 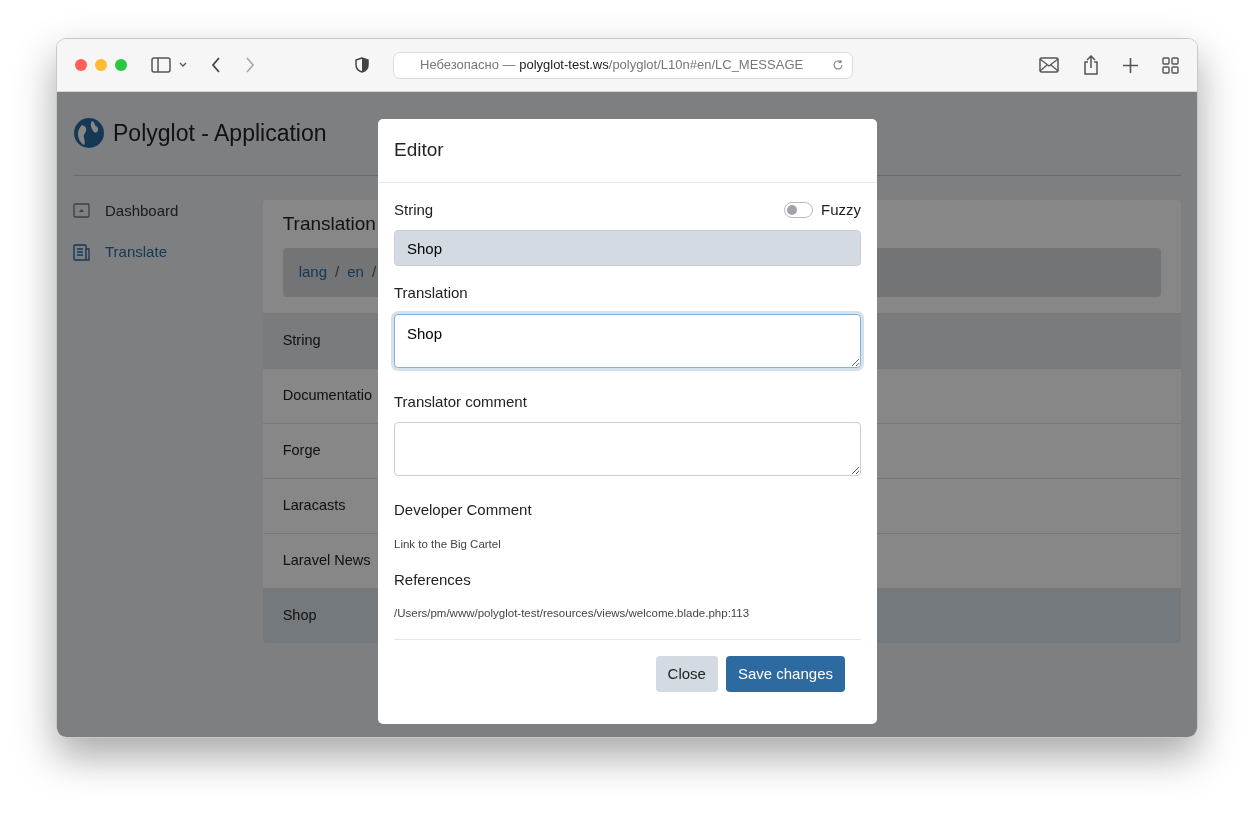 What do you see at coordinates (463, 510) in the screenshot?
I see `field-label: Developer Comment` at bounding box center [463, 510].